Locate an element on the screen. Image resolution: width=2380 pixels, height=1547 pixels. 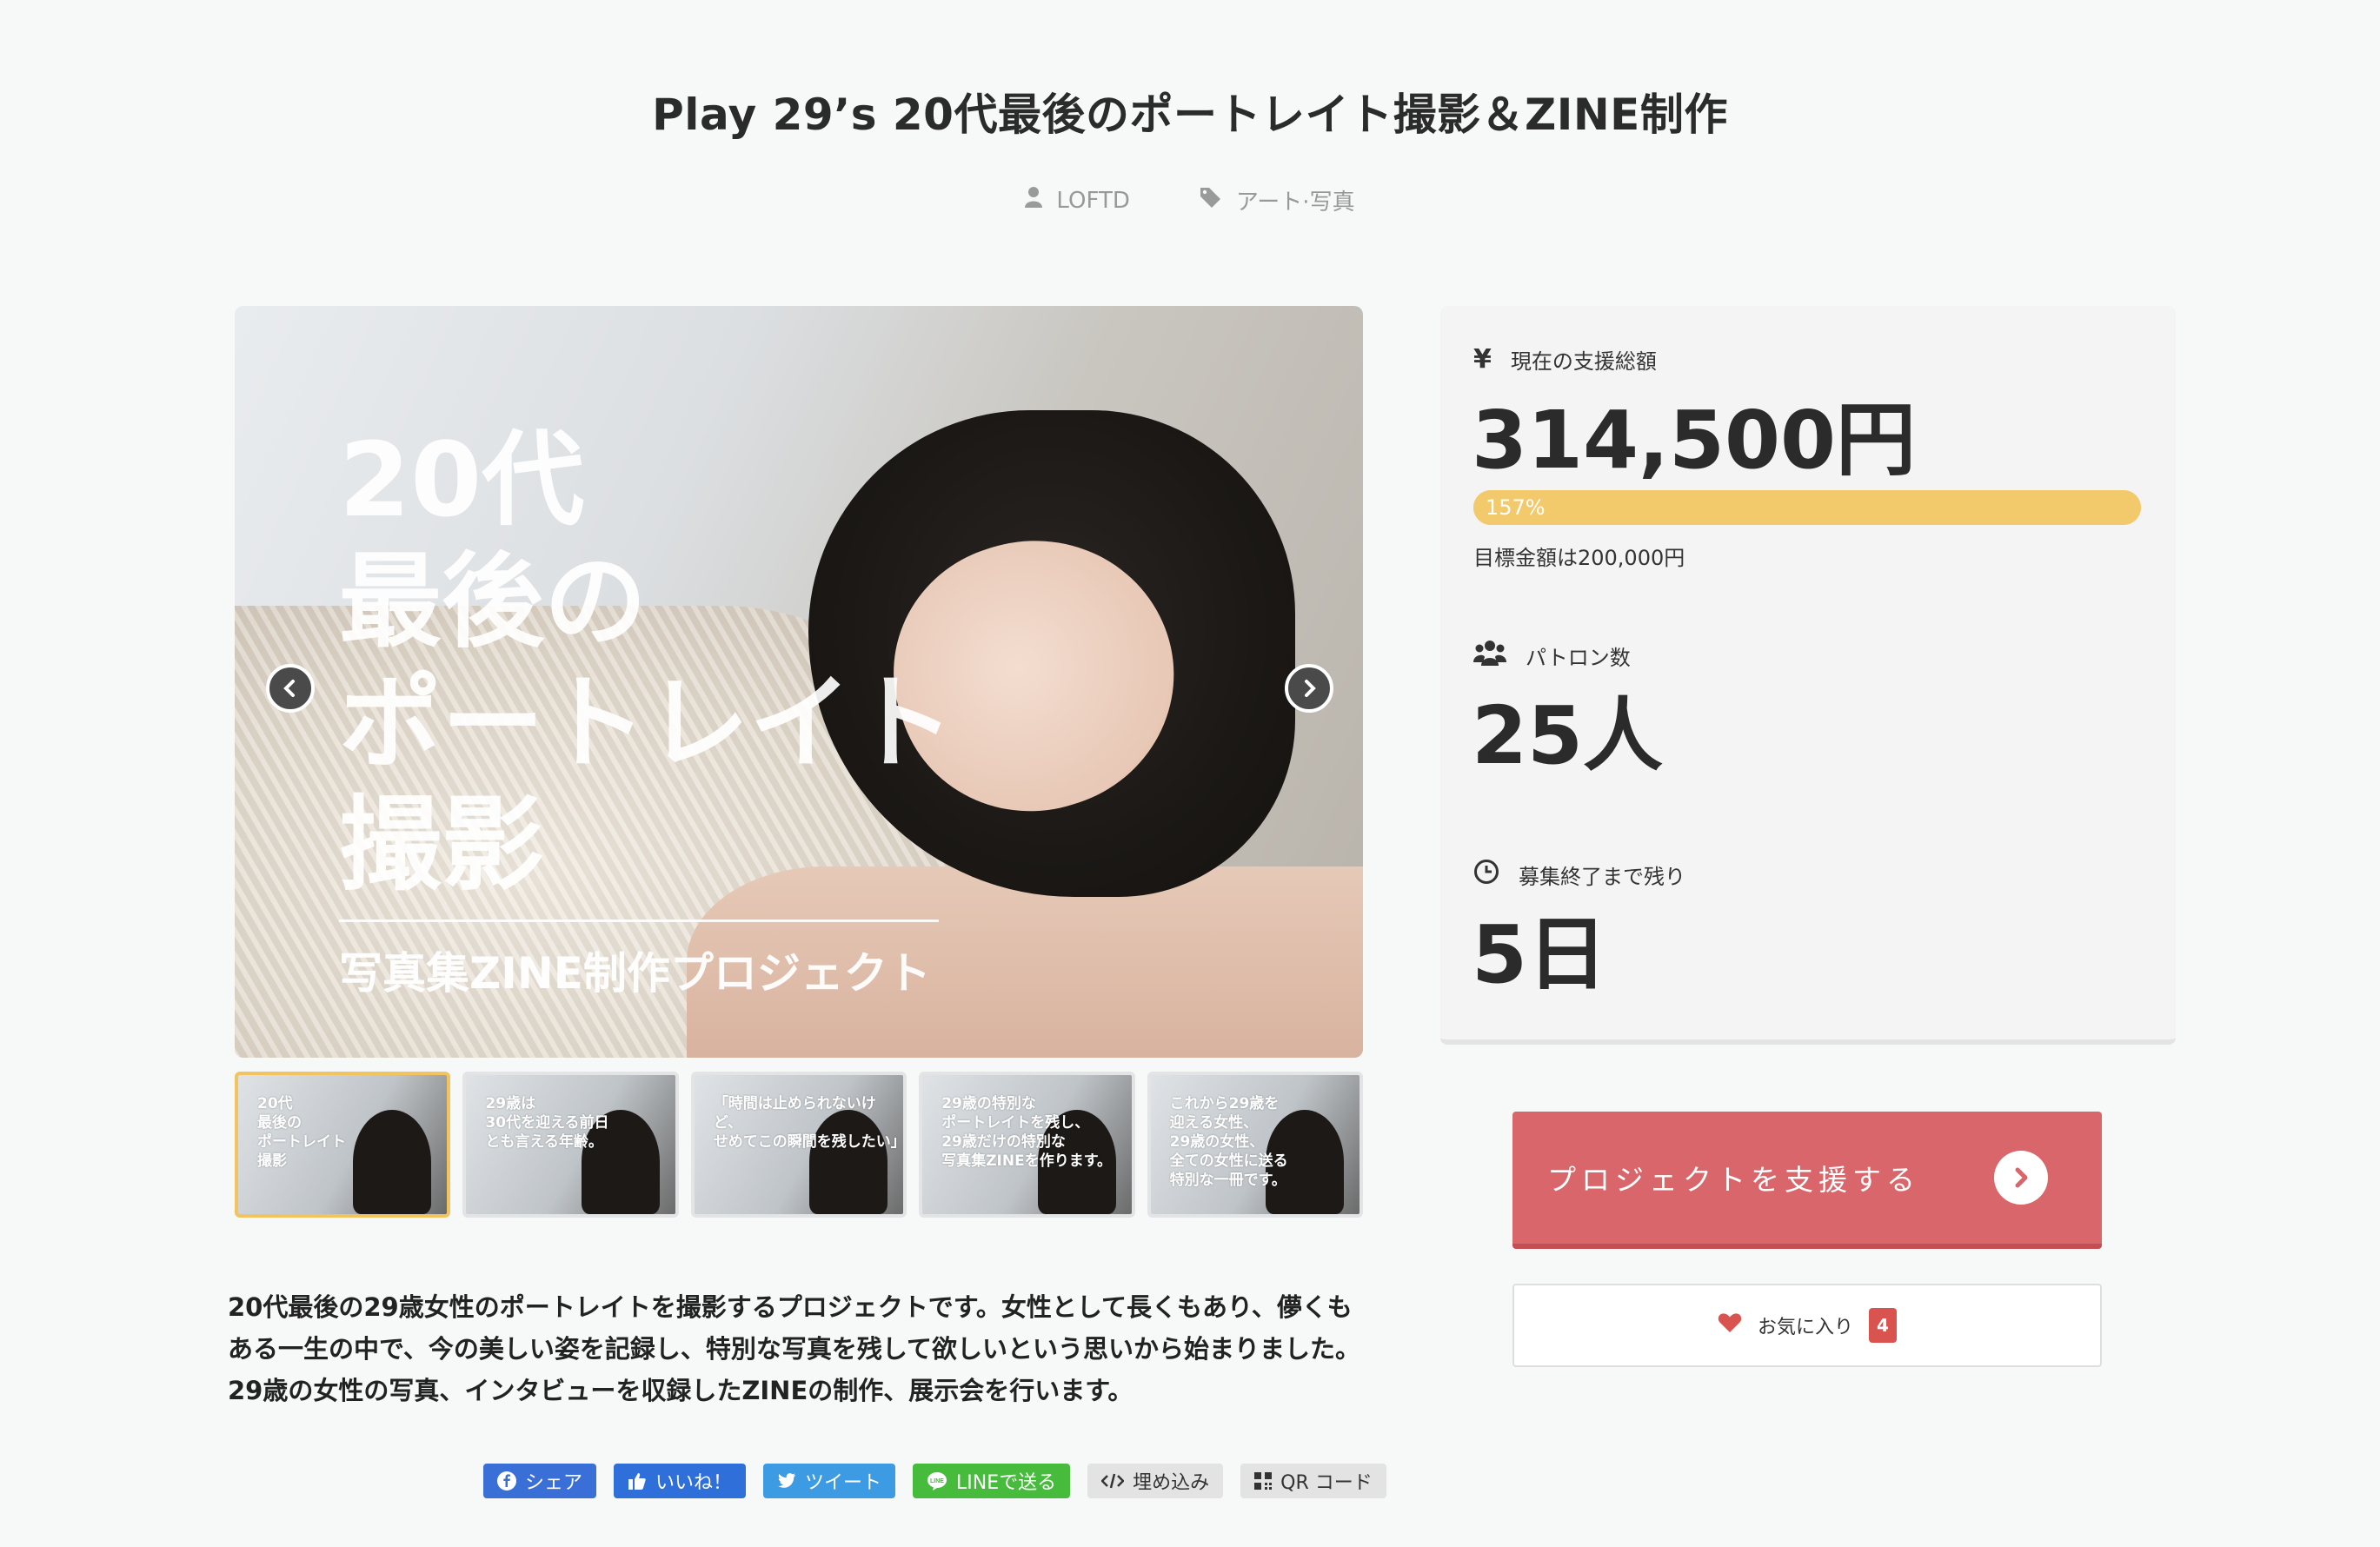
thumbnail-figure is located at coordinates (392, 1162).